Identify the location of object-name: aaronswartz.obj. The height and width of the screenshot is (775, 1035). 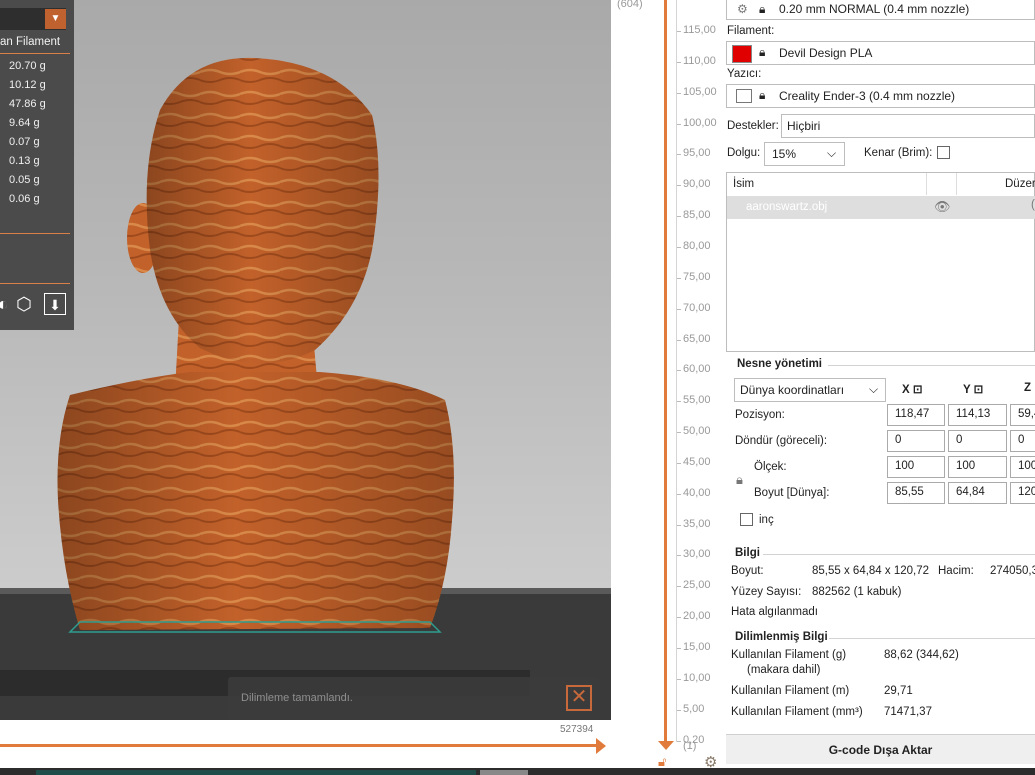
(787, 207).